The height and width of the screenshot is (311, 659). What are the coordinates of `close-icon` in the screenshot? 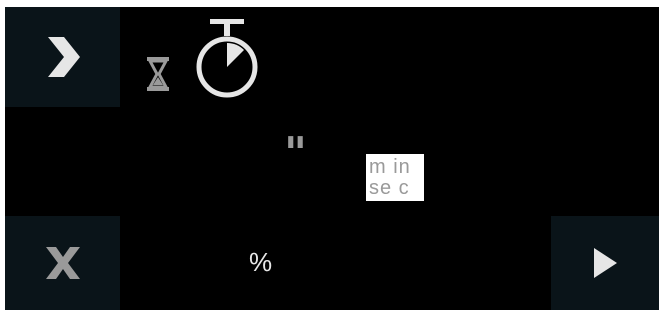 It's located at (63, 263).